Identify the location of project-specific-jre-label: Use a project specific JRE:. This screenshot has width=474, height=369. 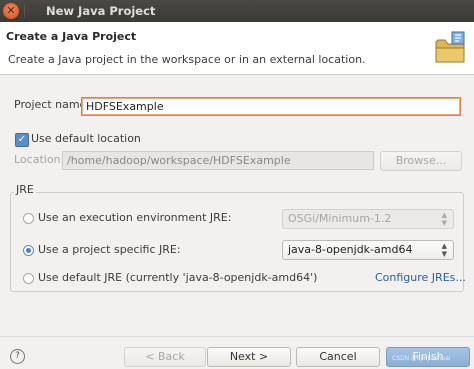
(109, 249).